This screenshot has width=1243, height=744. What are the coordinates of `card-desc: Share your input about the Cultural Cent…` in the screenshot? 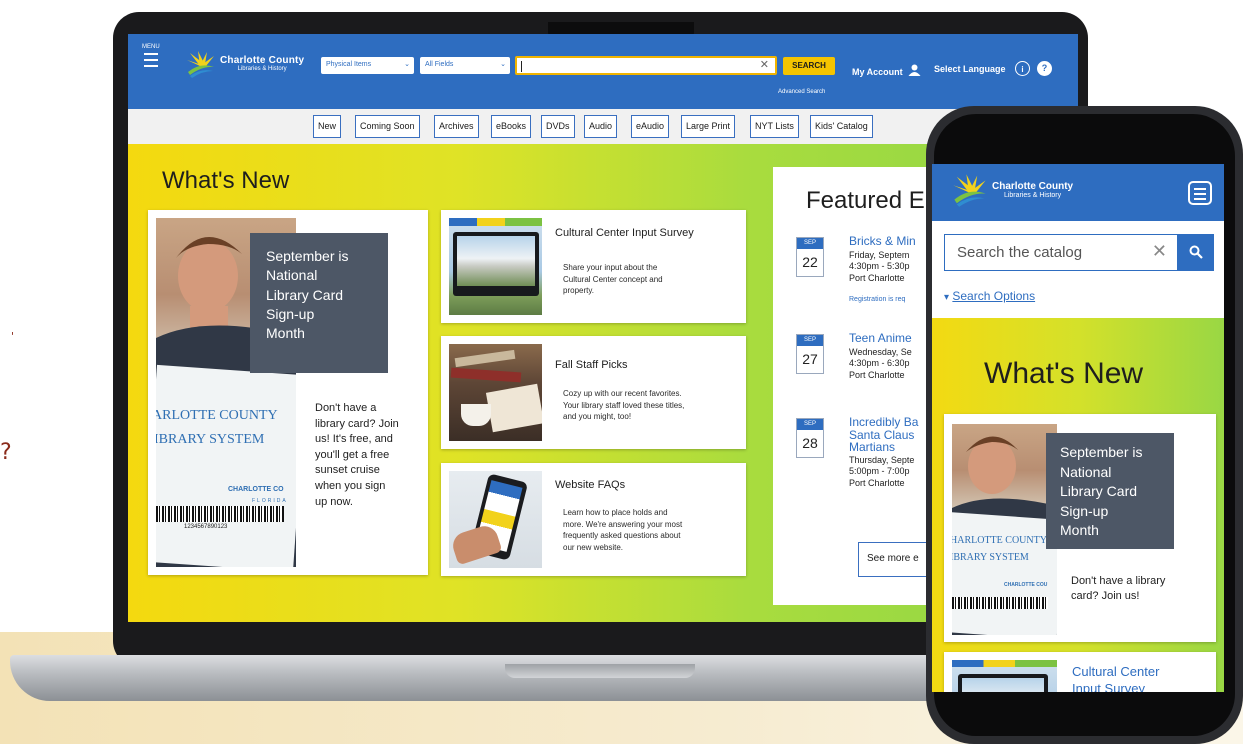 It's located at (613, 279).